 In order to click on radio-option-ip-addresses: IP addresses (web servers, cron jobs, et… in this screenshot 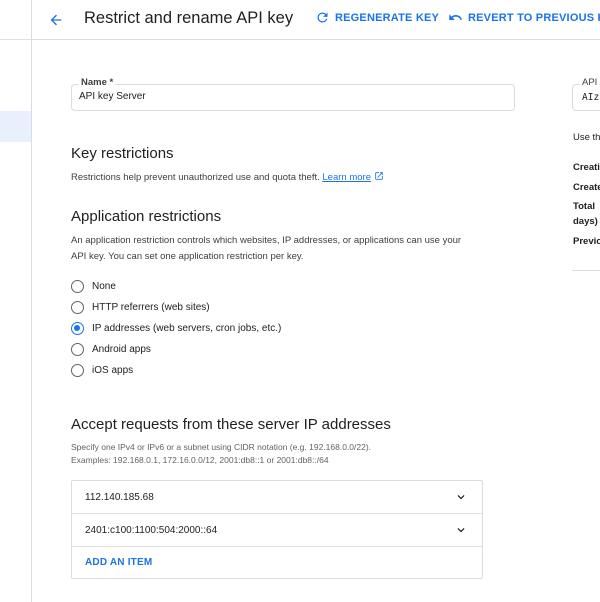, I will do `click(176, 328)`.